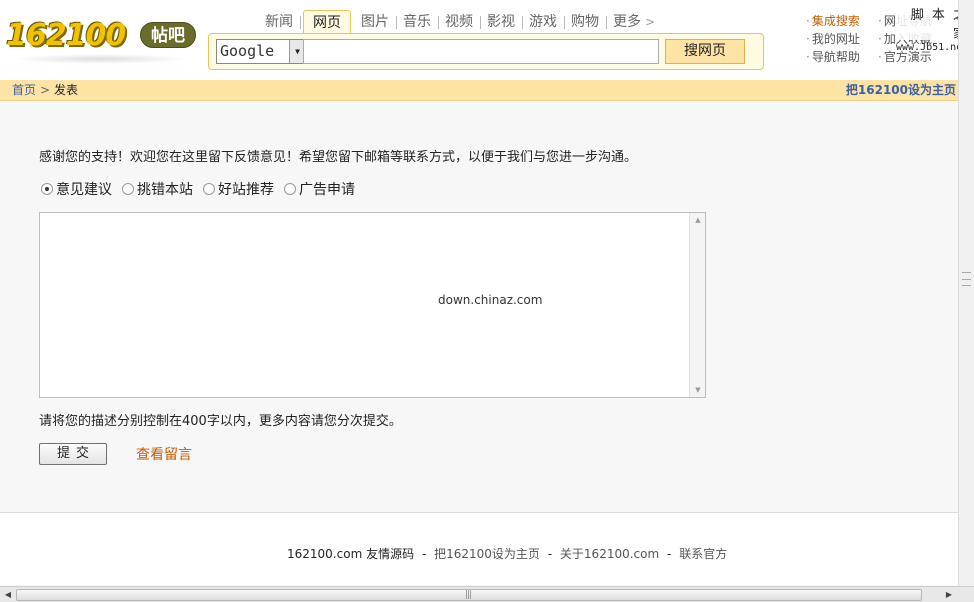  I want to click on radio-label: 意见建议, so click(84, 190).